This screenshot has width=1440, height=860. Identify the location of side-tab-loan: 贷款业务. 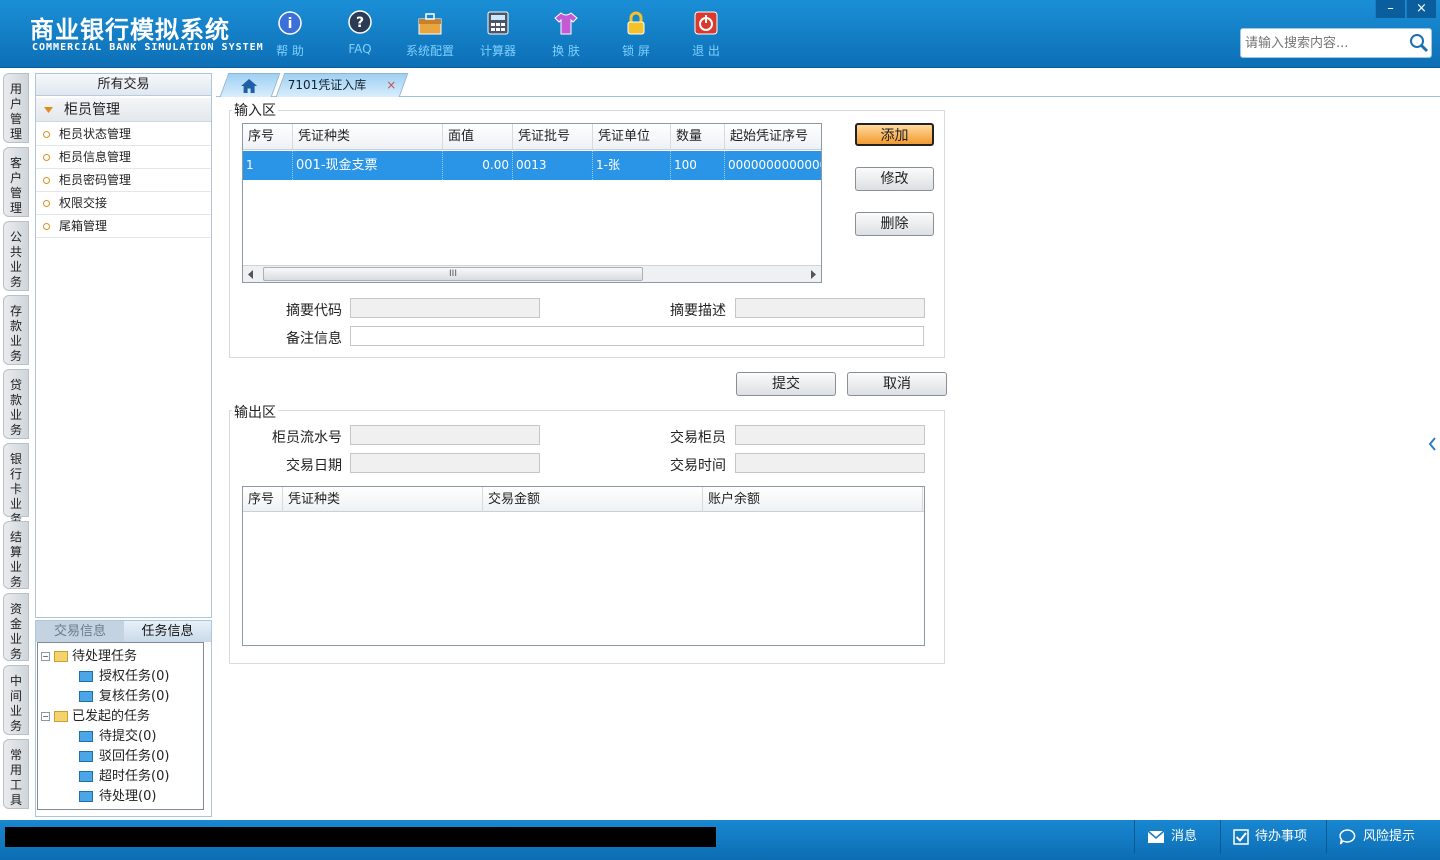
(16, 404).